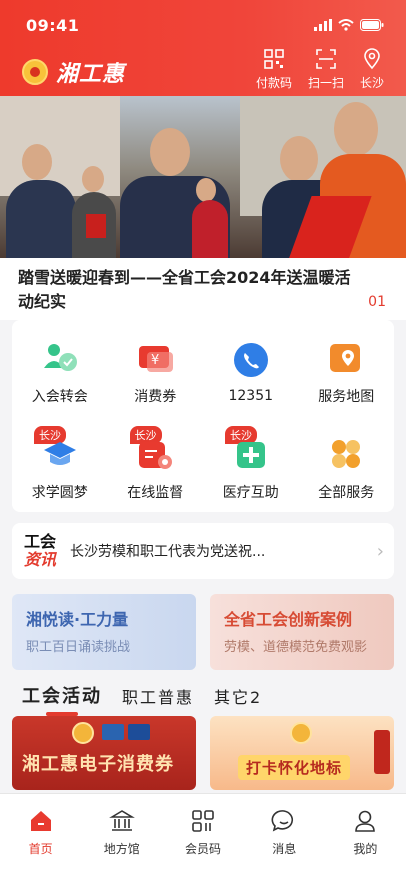  What do you see at coordinates (104, 753) in the screenshot?
I see `activity-card-coupon: 湘工惠电子消费券` at bounding box center [104, 753].